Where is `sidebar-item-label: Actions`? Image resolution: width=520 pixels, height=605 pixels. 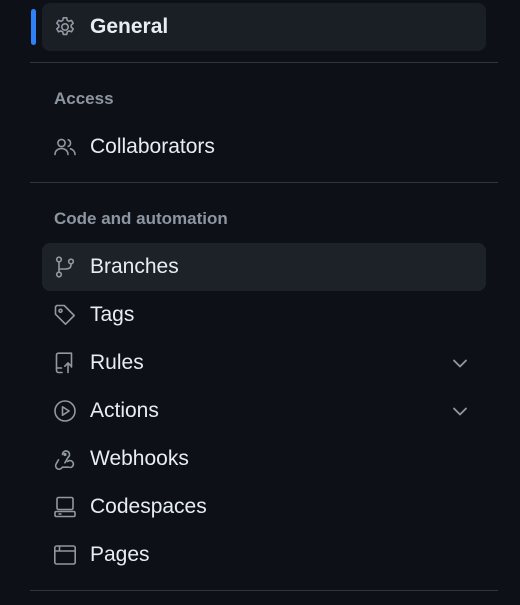 sidebar-item-label: Actions is located at coordinates (124, 410).